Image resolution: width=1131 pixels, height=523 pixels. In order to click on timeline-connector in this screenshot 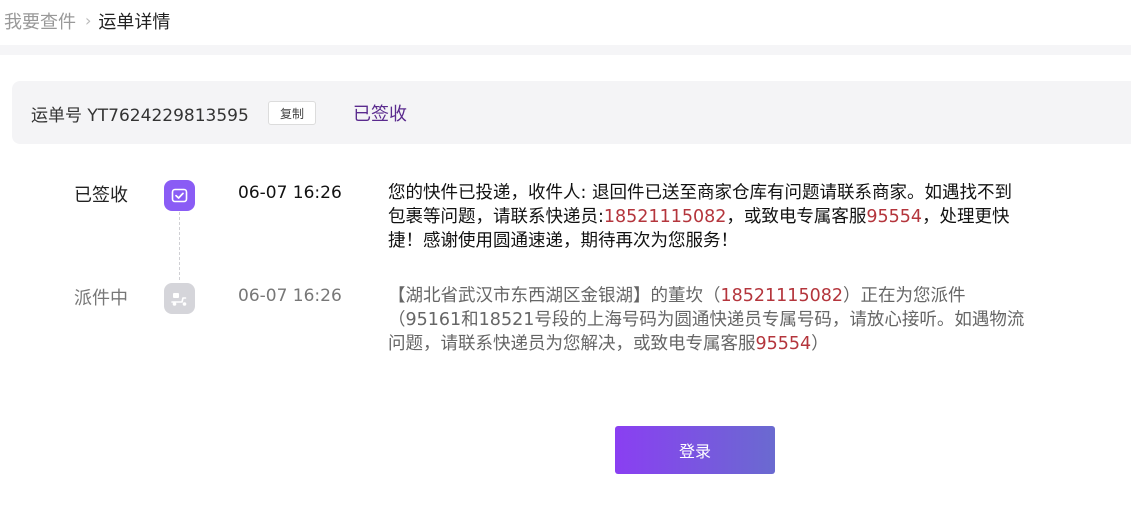, I will do `click(179, 246)`.